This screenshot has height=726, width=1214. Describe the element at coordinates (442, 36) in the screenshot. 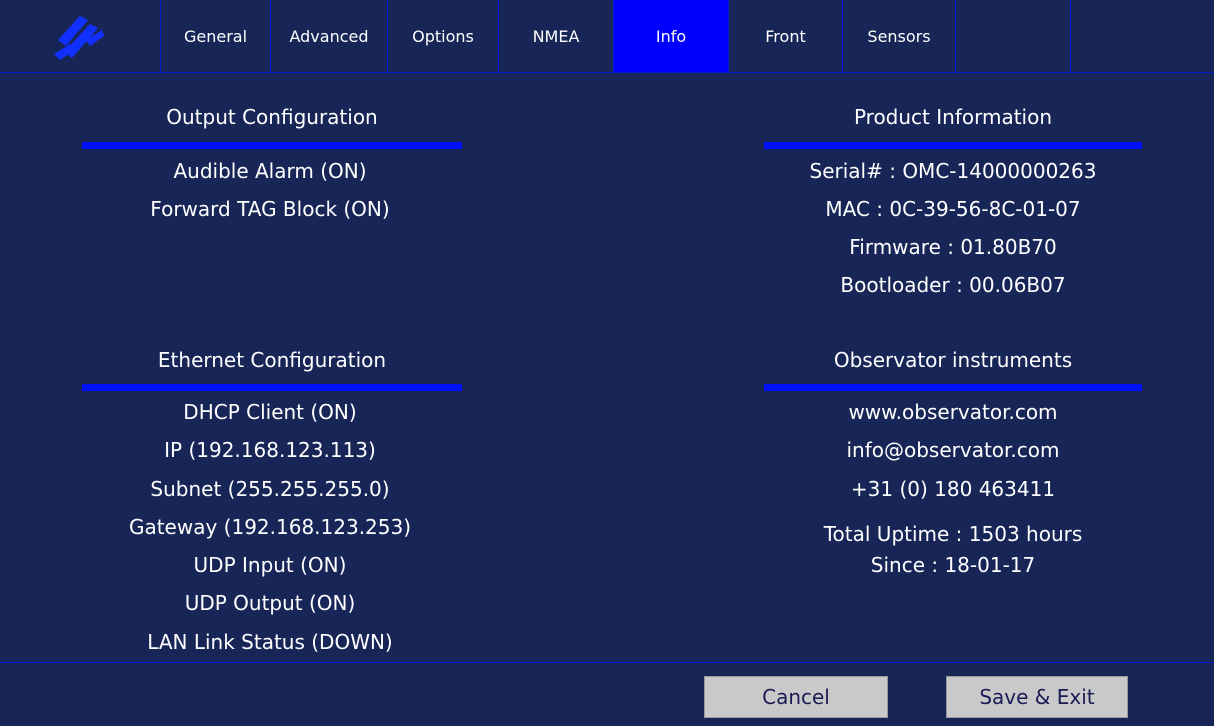

I see `tab-options: Options` at that location.